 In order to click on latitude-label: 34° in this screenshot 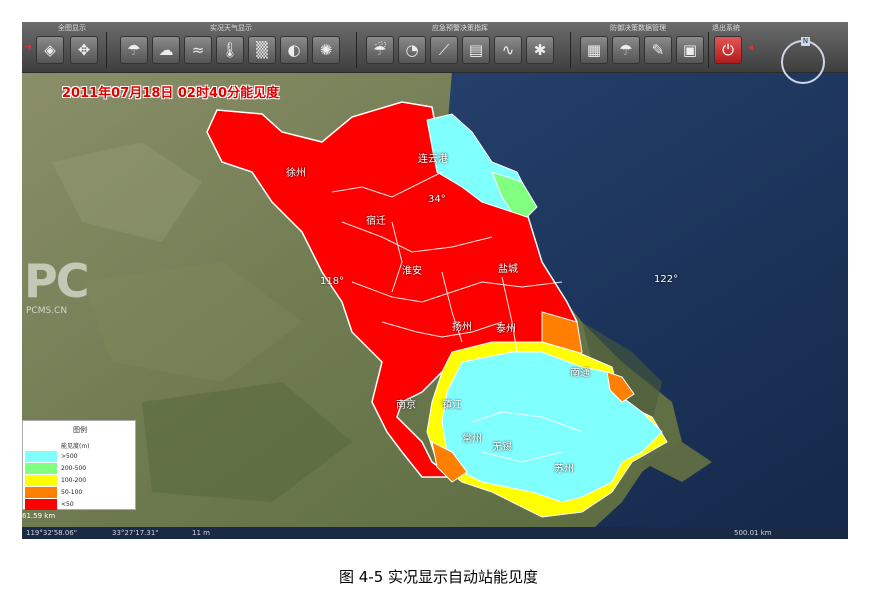, I will do `click(437, 199)`.